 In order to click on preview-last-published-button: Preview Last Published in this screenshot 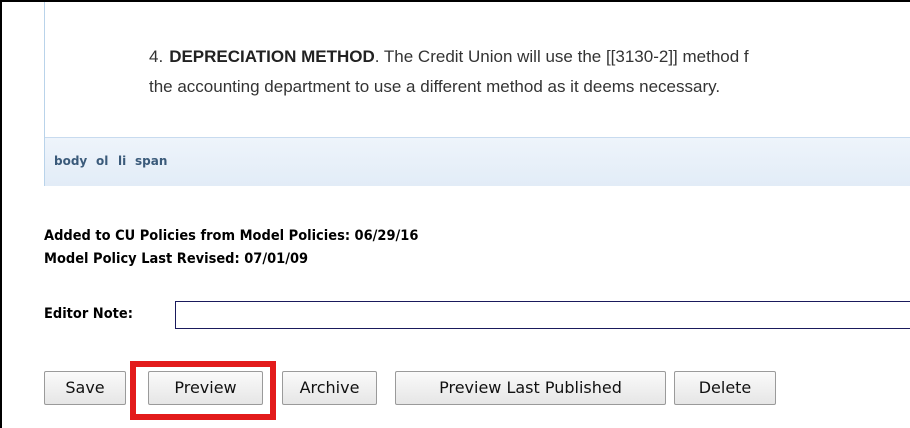, I will do `click(530, 388)`.